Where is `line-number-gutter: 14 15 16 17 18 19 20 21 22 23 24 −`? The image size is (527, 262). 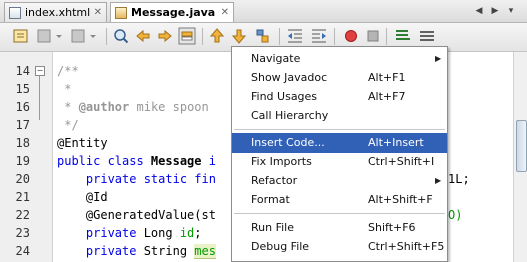 line-number-gutter: 14 15 16 17 18 19 20 21 22 23 24 − is located at coordinates (26, 157).